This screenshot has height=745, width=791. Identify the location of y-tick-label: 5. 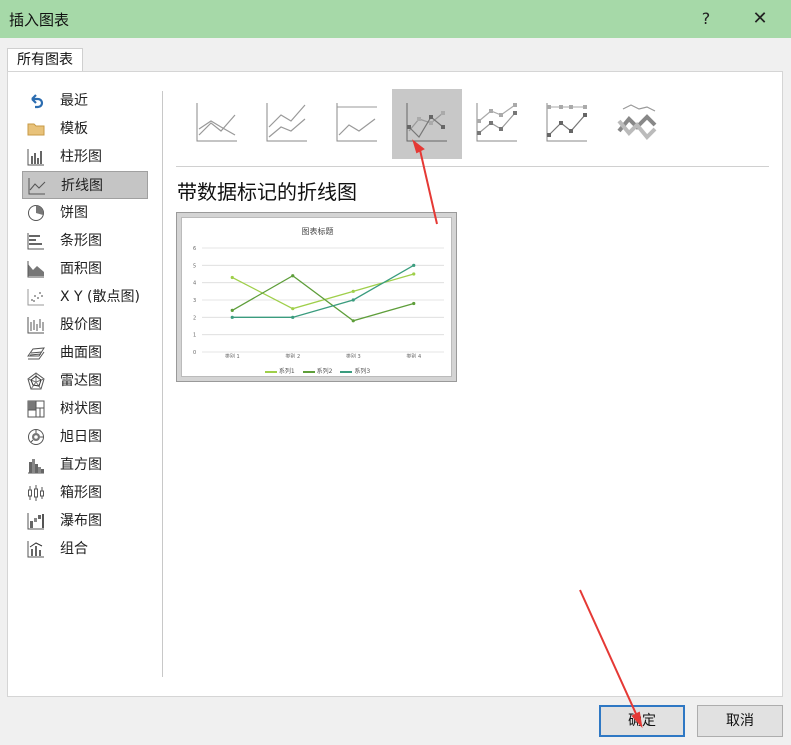
(194, 266).